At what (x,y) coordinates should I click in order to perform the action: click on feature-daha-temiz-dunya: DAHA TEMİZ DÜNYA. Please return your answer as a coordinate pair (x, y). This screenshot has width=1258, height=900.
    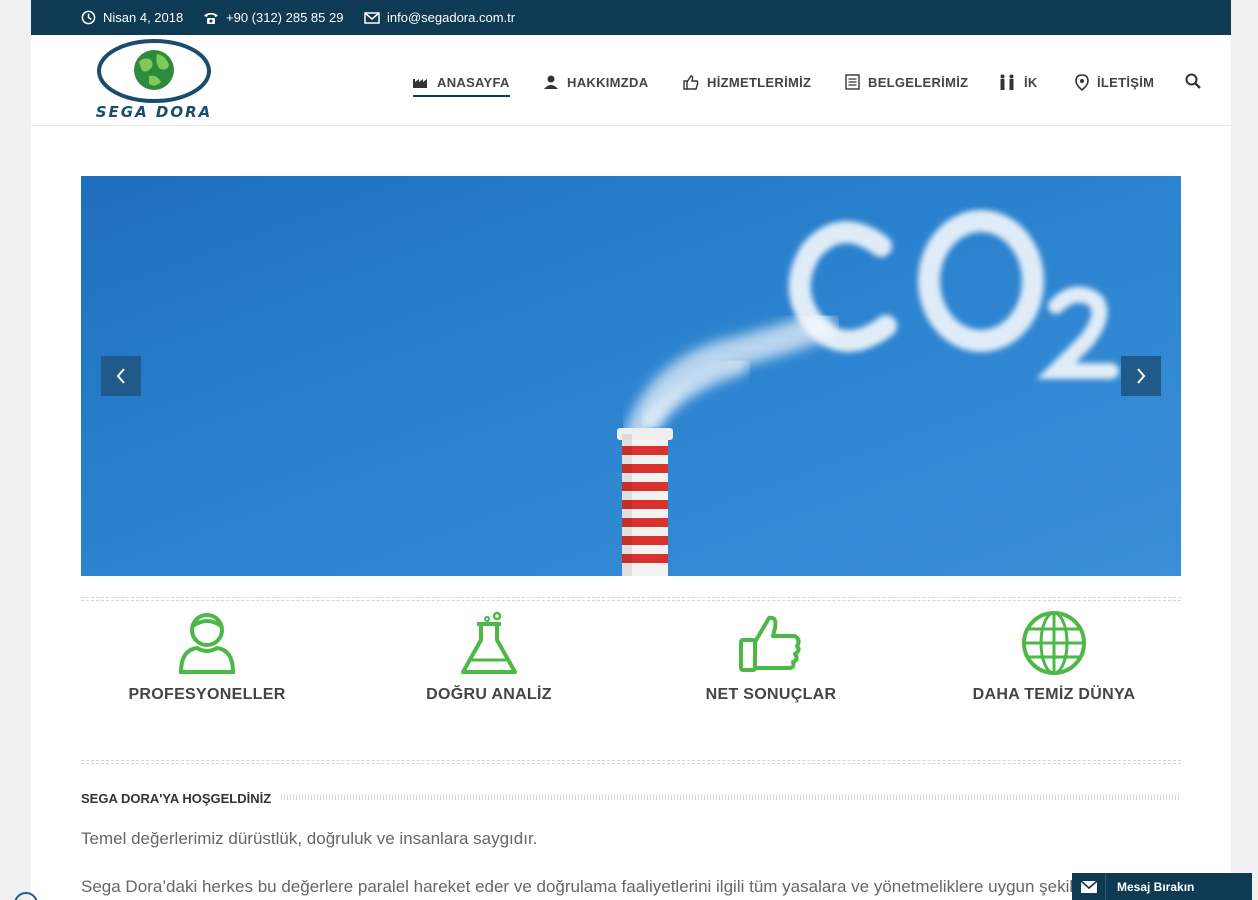
    Looking at the image, I should click on (1054, 657).